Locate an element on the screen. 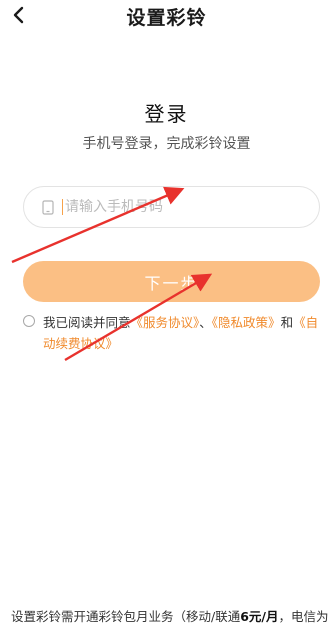 The height and width of the screenshot is (631, 333). text-cursor is located at coordinates (62, 207).